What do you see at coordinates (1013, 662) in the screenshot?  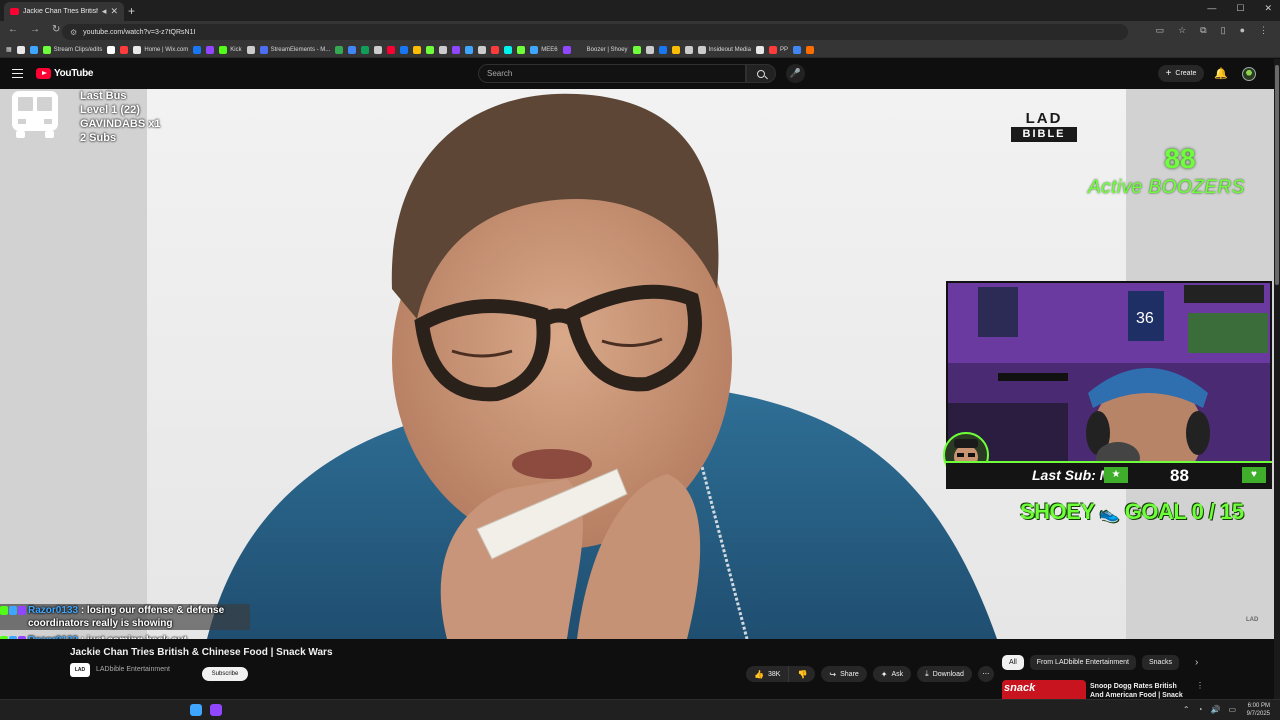 I see `filter-chip: All` at bounding box center [1013, 662].